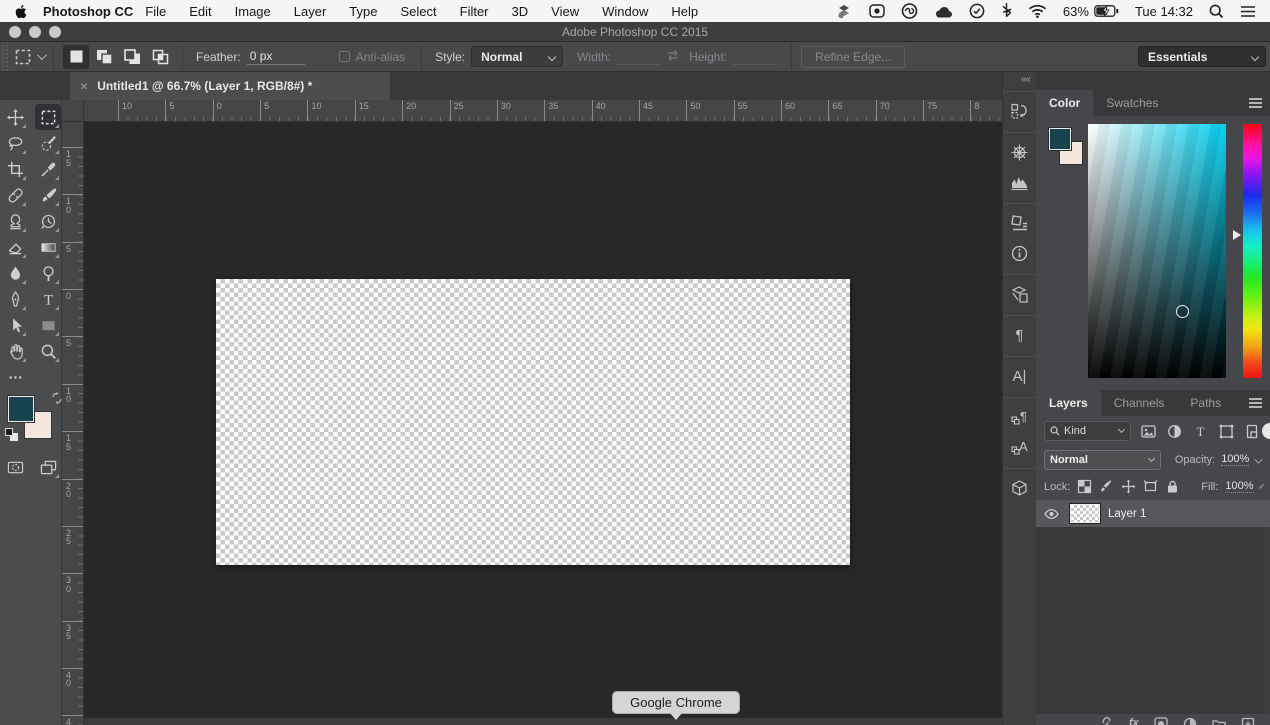 The width and height of the screenshot is (1270, 725). What do you see at coordinates (909, 11) in the screenshot?
I see `creative-cloud-icon` at bounding box center [909, 11].